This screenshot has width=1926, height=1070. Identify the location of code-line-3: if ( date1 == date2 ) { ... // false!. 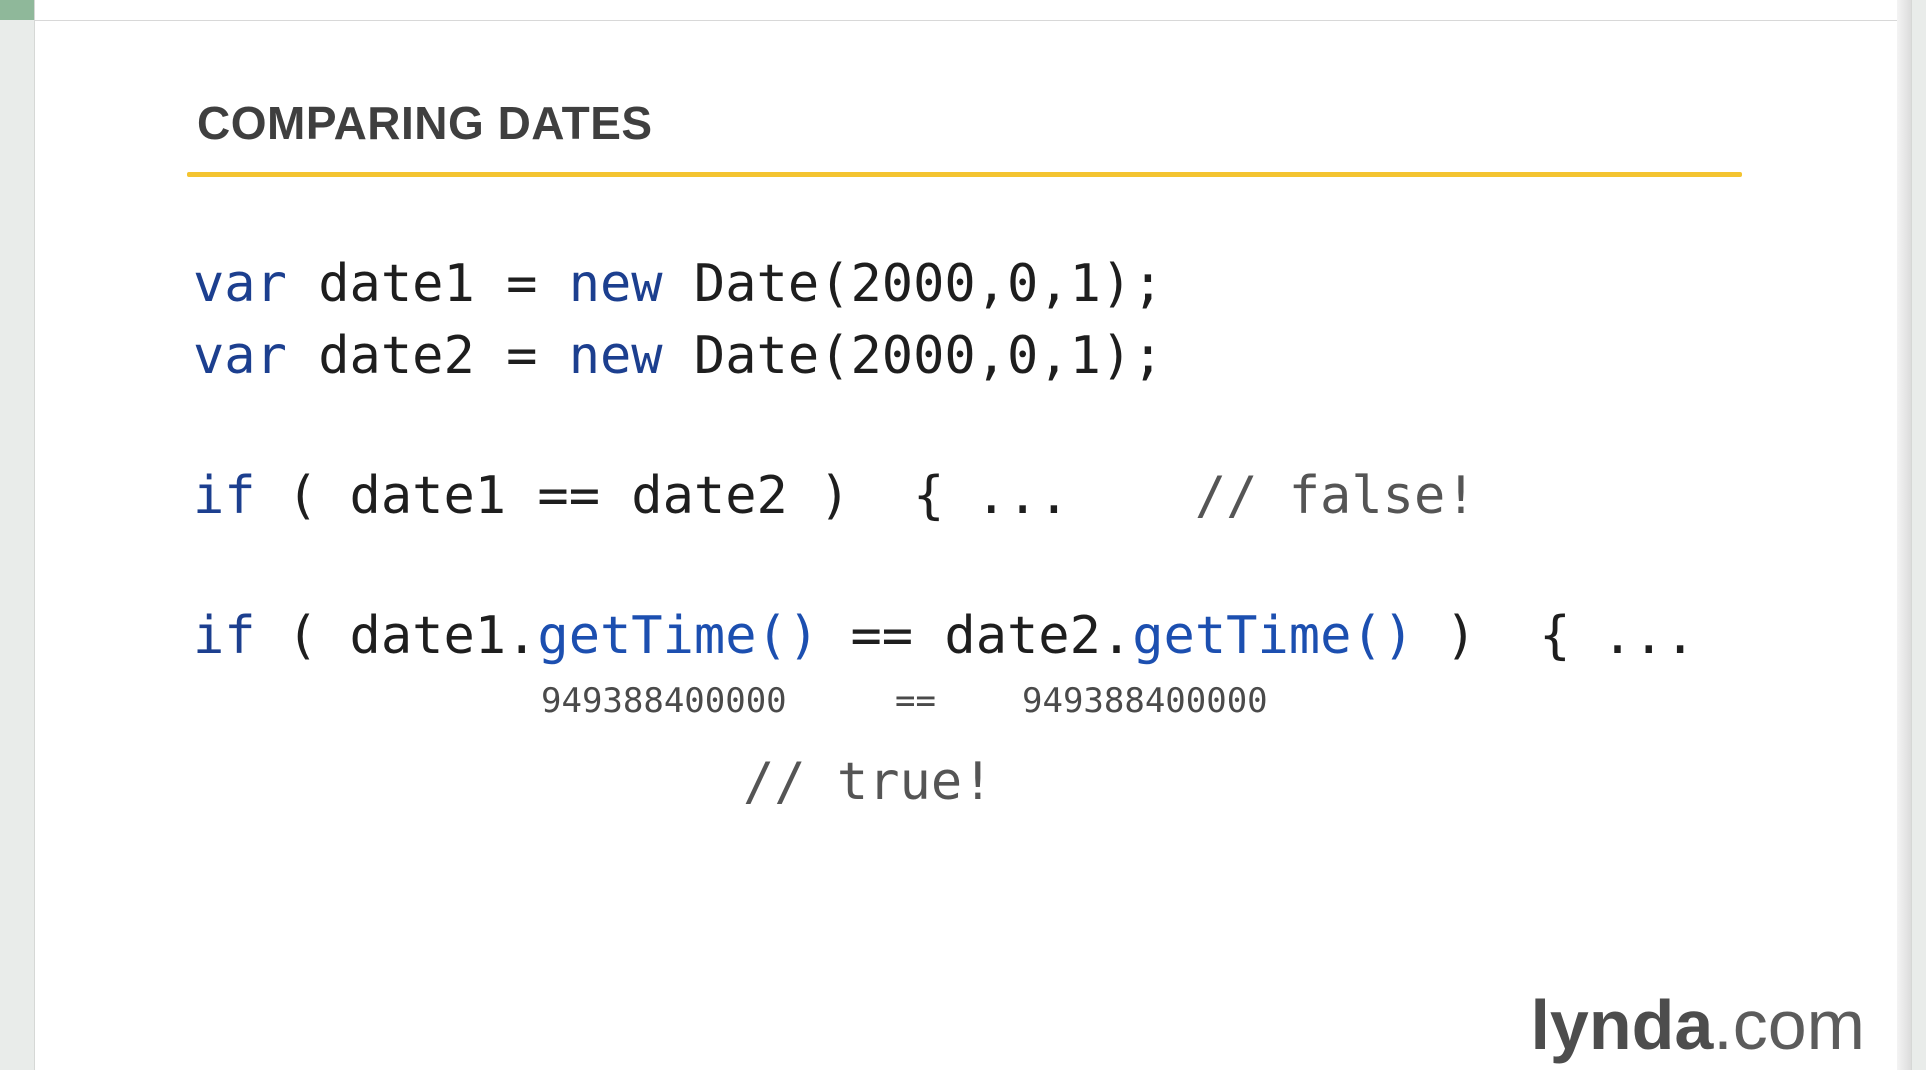
(835, 496).